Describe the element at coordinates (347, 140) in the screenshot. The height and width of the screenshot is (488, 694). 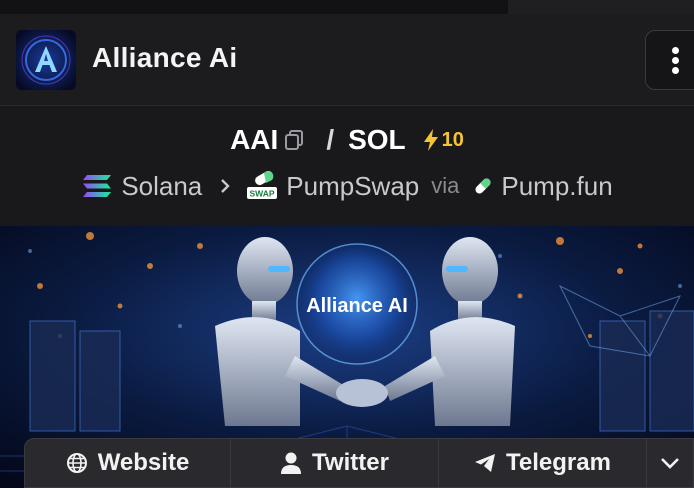
I see `pair-line: AAI / SOL 10` at that location.